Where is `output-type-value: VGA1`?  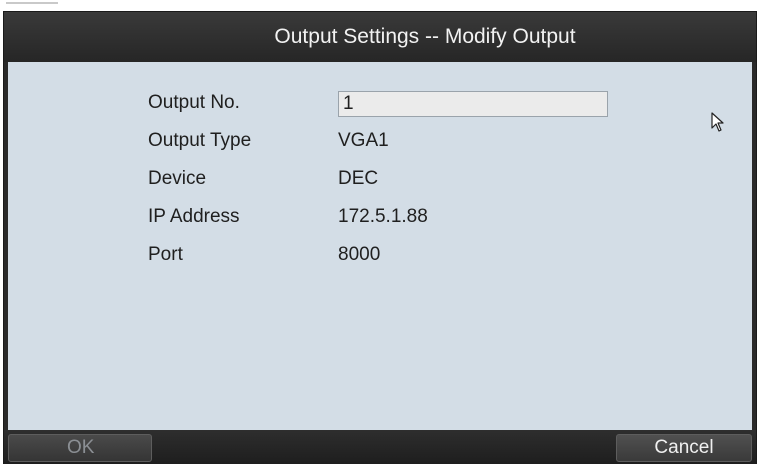
output-type-value: VGA1 is located at coordinates (363, 140).